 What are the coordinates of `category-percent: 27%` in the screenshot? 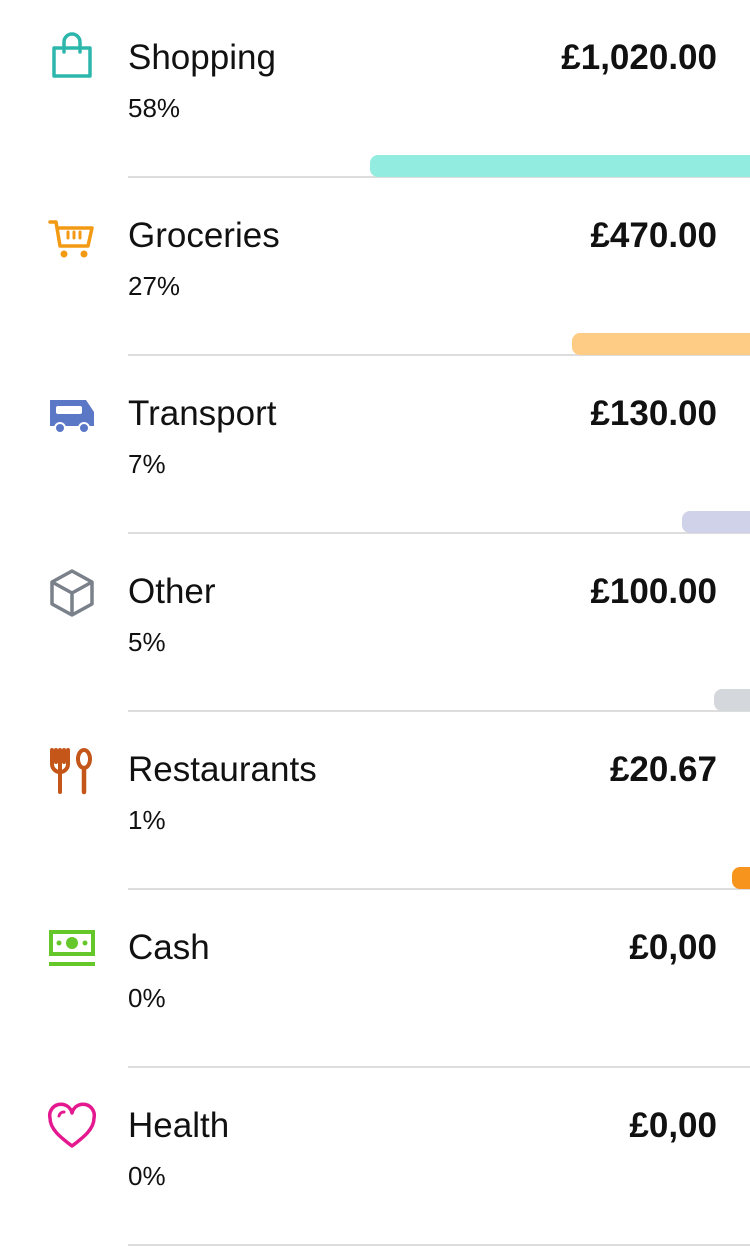 It's located at (154, 286).